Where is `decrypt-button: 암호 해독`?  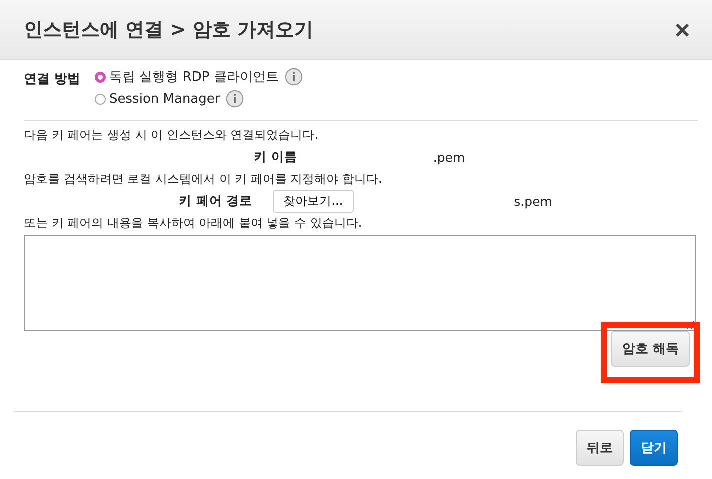 decrypt-button: 암호 해독 is located at coordinates (650, 349).